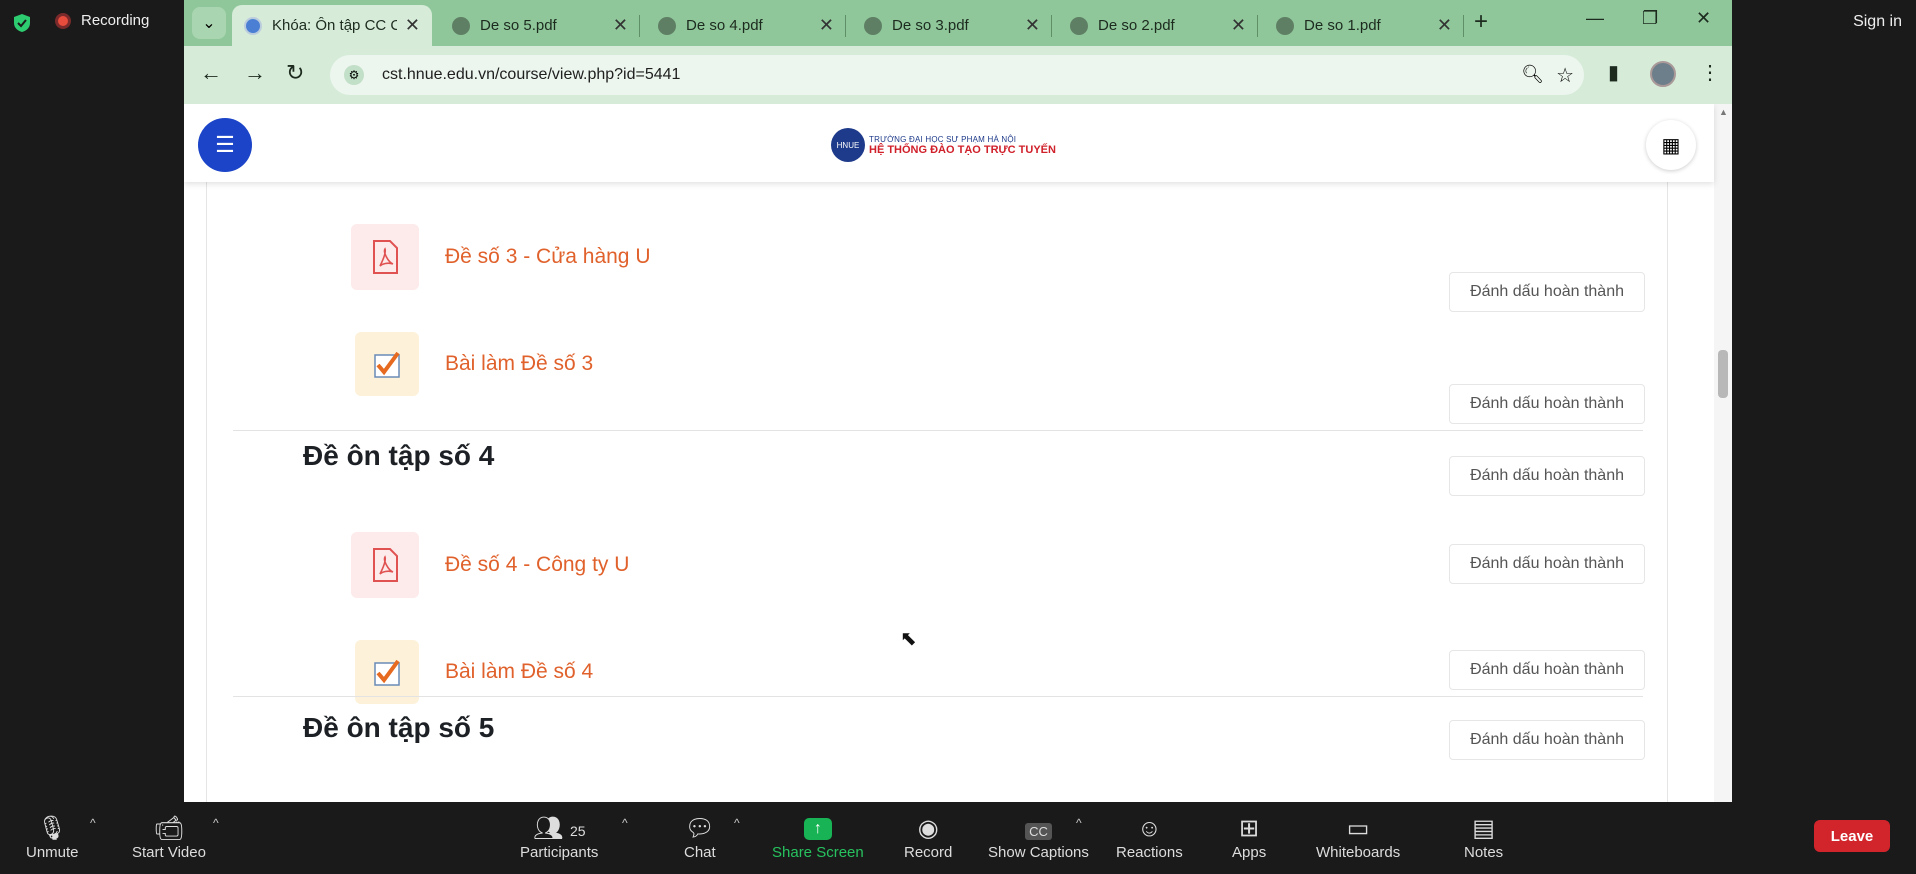 This screenshot has width=1916, height=874. I want to click on recording-indicator: Recording, so click(102, 20).